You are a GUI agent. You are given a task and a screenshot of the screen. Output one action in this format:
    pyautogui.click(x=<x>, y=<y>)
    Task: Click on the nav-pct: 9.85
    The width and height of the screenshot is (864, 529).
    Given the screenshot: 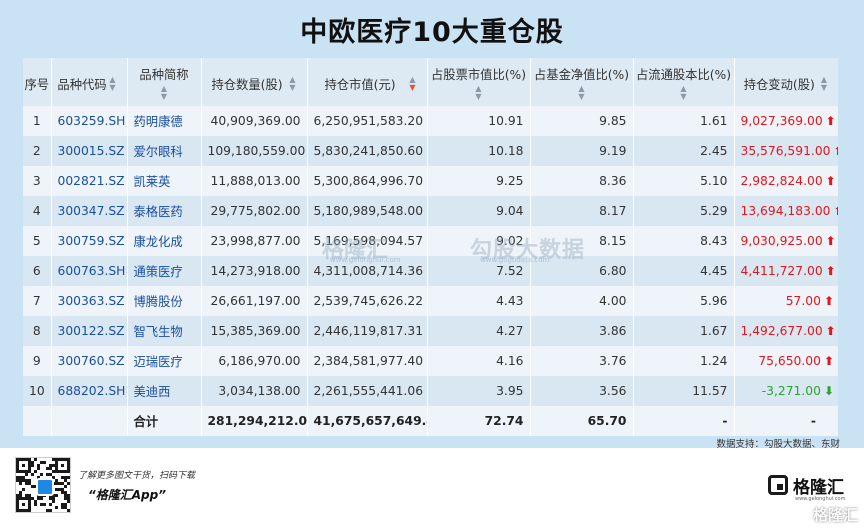 What is the action you would take?
    pyautogui.click(x=582, y=121)
    